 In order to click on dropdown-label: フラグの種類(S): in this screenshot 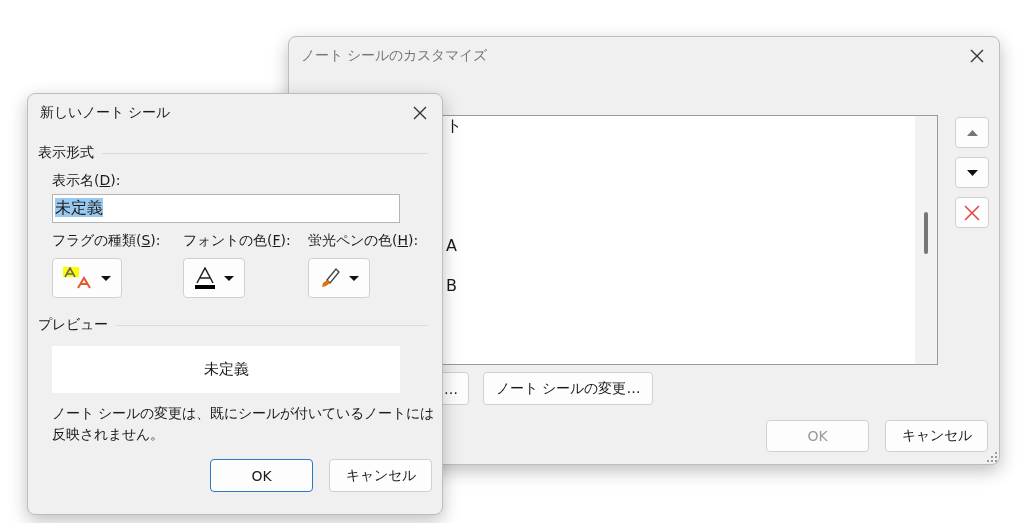, I will do `click(107, 241)`.